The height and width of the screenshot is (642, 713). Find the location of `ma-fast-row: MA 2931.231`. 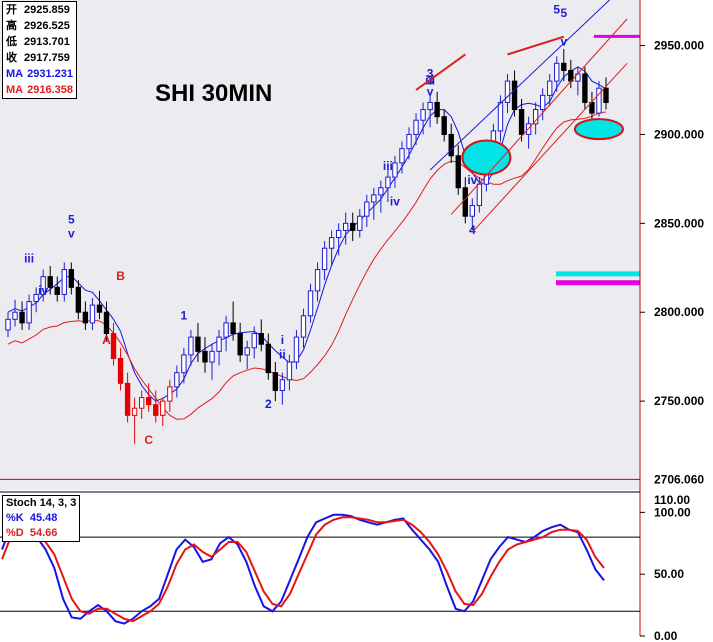

ma-fast-row: MA 2931.231 is located at coordinates (39, 74).